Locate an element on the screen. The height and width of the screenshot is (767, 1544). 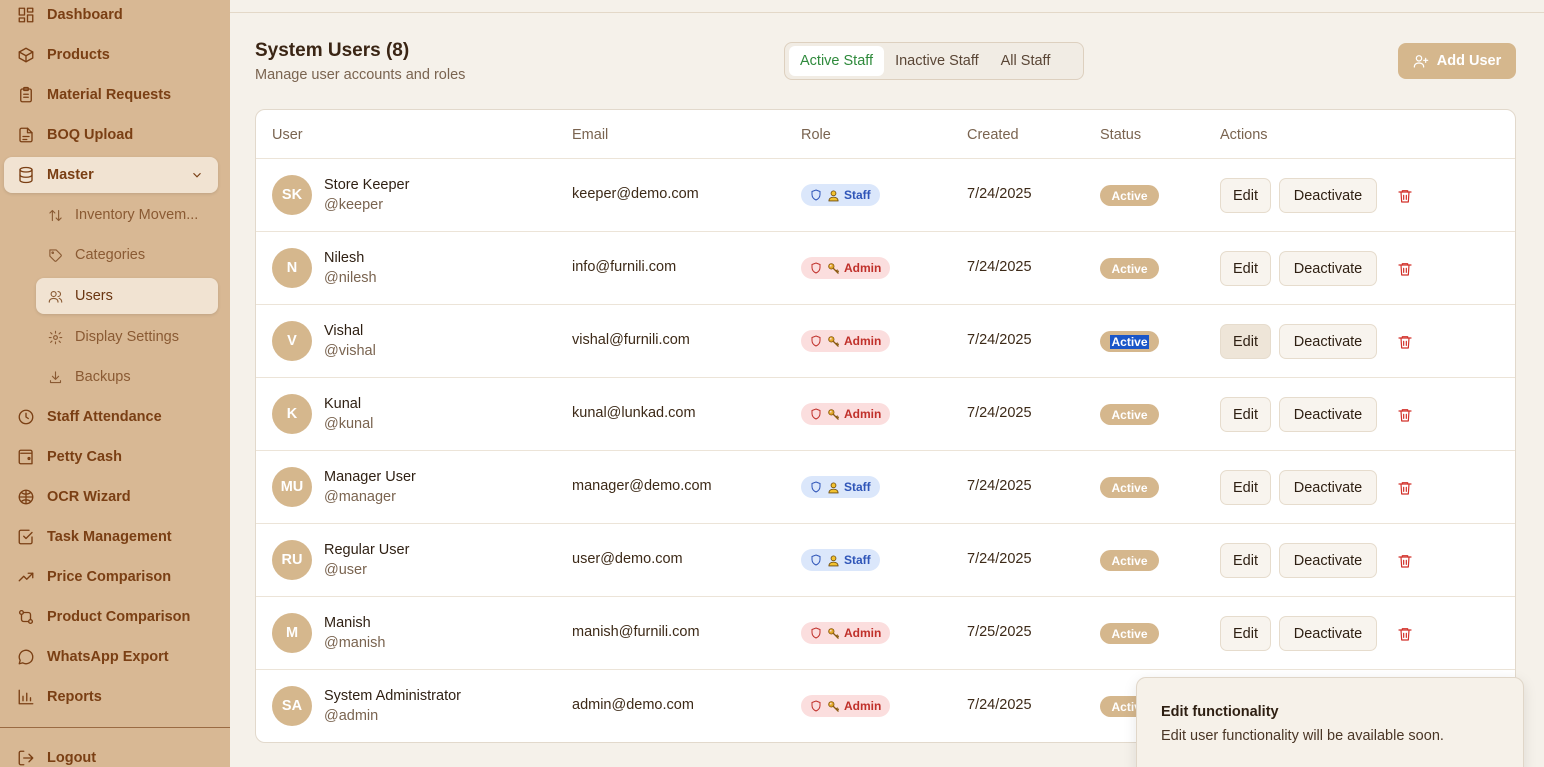
column-header-role: Role is located at coordinates (816, 135).